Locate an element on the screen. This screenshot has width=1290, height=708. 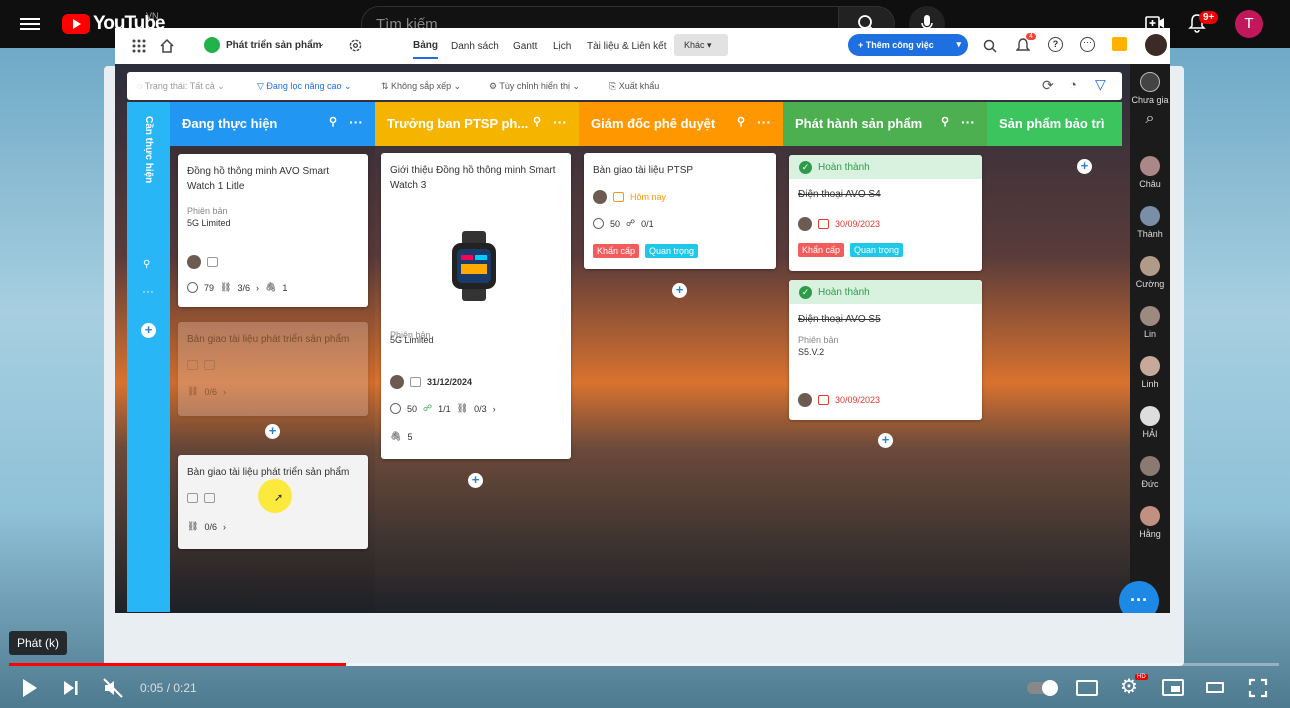
card-stats: 50 ☍ 0/1 is located at coordinates (623, 223).